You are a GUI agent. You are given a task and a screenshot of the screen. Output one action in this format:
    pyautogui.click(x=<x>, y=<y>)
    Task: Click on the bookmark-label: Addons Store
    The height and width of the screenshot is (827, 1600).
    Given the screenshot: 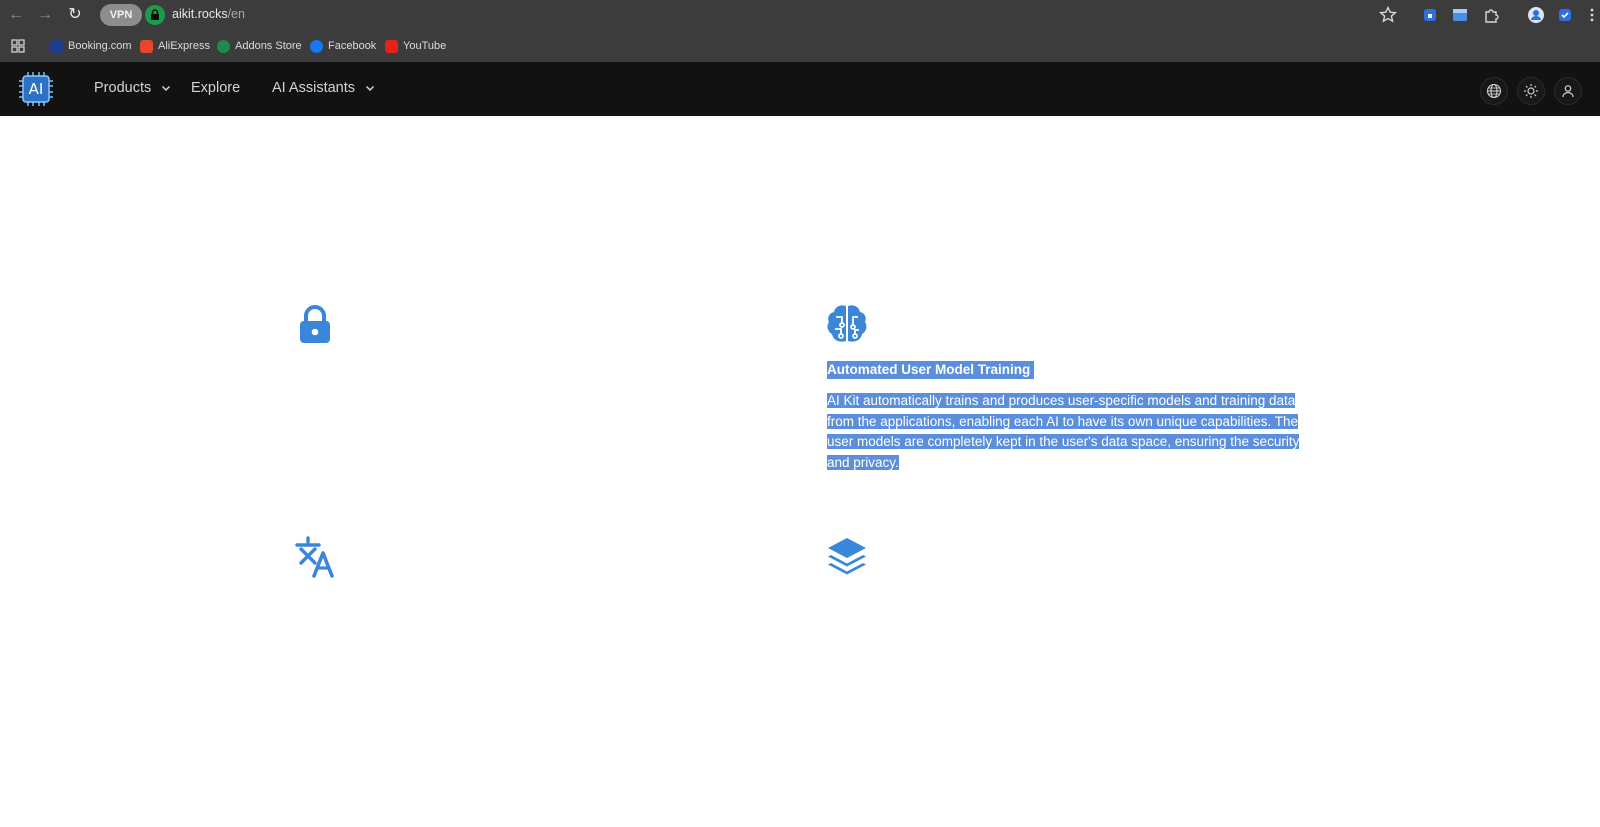 What is the action you would take?
    pyautogui.click(x=268, y=46)
    